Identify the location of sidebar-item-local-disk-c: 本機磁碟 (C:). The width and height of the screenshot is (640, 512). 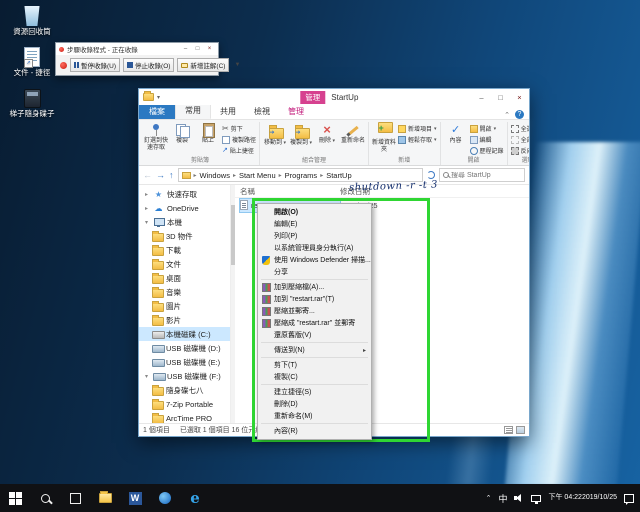
(184, 334).